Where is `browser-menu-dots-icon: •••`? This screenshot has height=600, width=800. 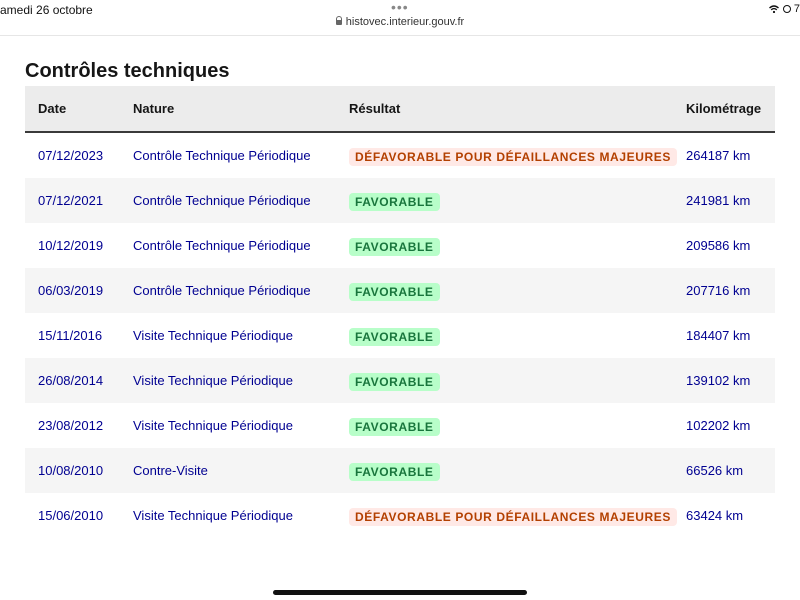
browser-menu-dots-icon: ••• is located at coordinates (400, 7).